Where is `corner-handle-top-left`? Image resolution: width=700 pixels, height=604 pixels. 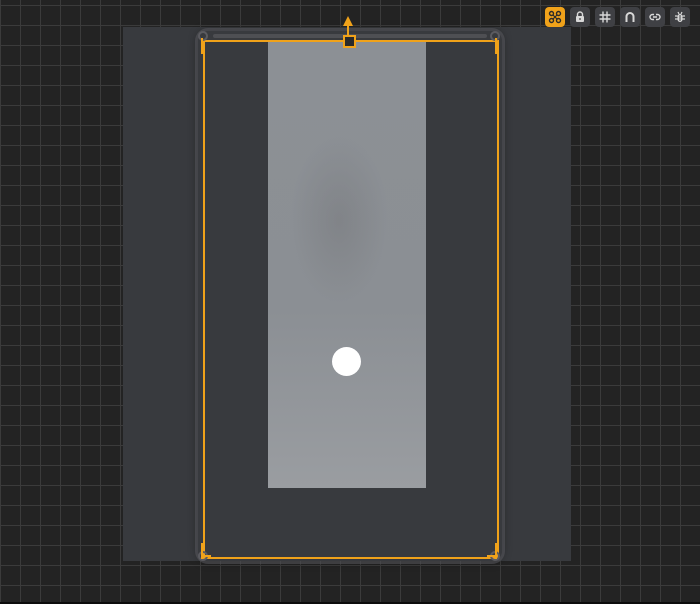
corner-handle-top-left is located at coordinates (203, 36).